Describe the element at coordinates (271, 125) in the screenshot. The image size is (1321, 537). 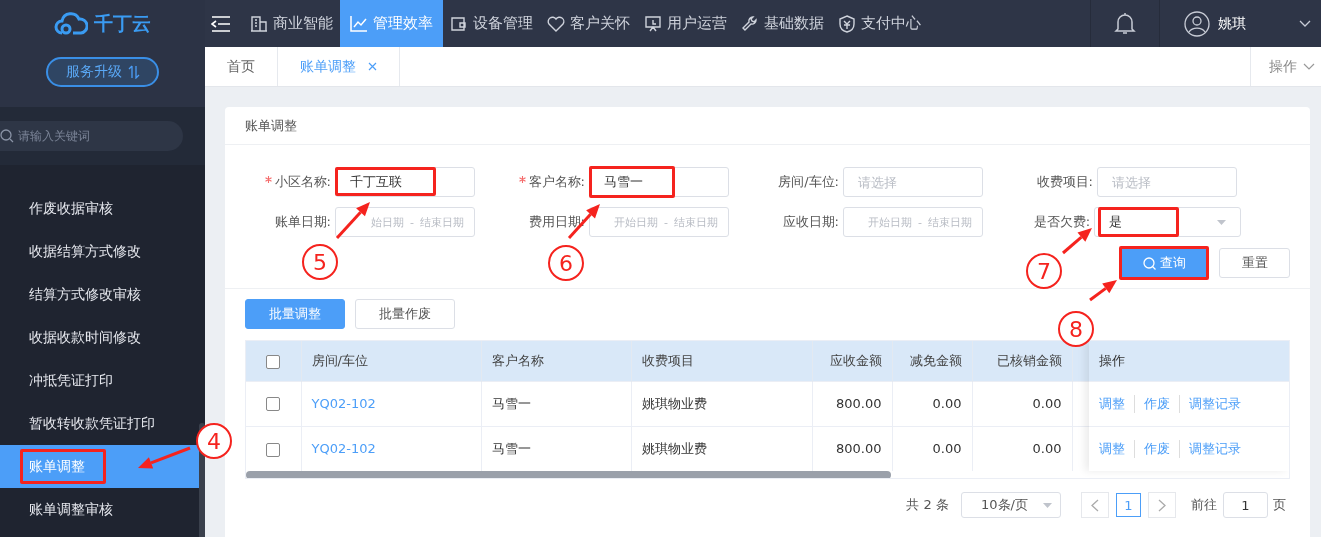
I see `card-title: 账单调整` at that location.